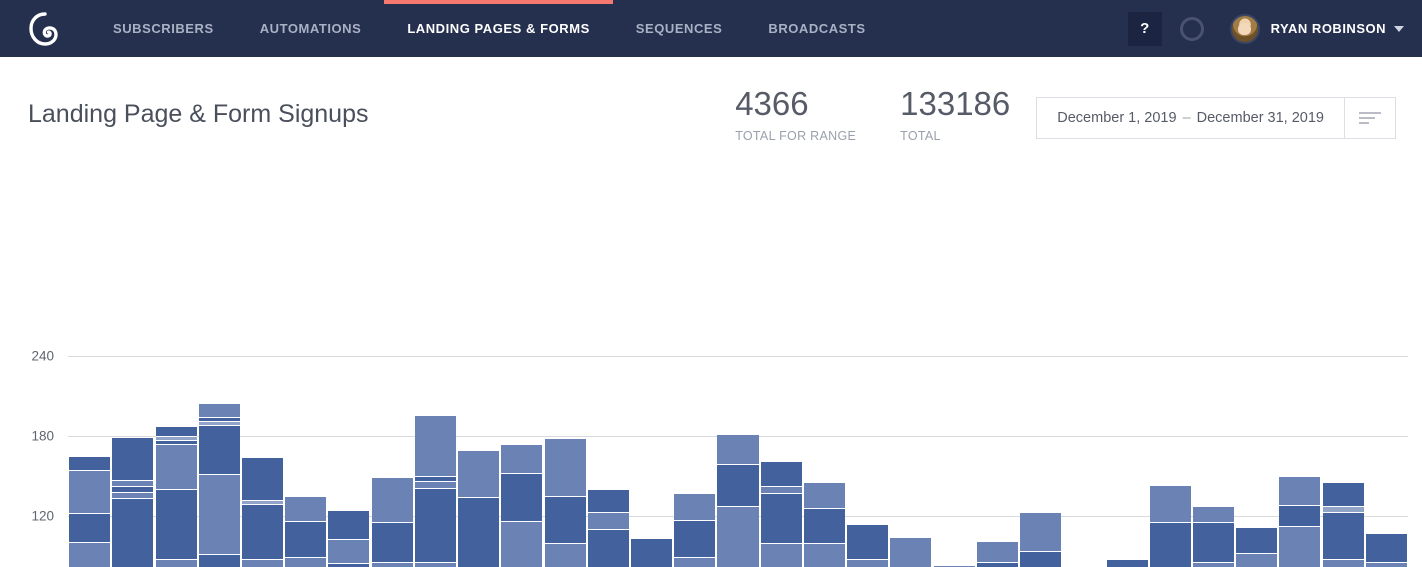 Image resolution: width=1422 pixels, height=567 pixels. Describe the element at coordinates (955, 103) in the screenshot. I see `stat-value: 133186` at that location.